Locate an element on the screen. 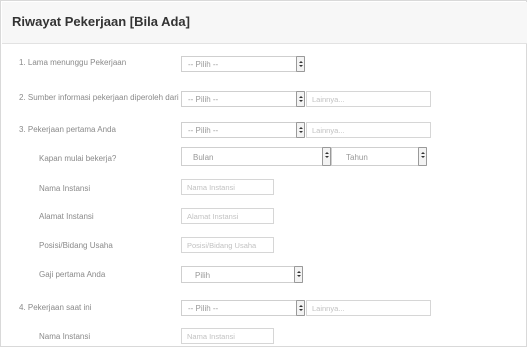 The height and width of the screenshot is (347, 528). current-company-name-input: Nama Instansi is located at coordinates (227, 336).